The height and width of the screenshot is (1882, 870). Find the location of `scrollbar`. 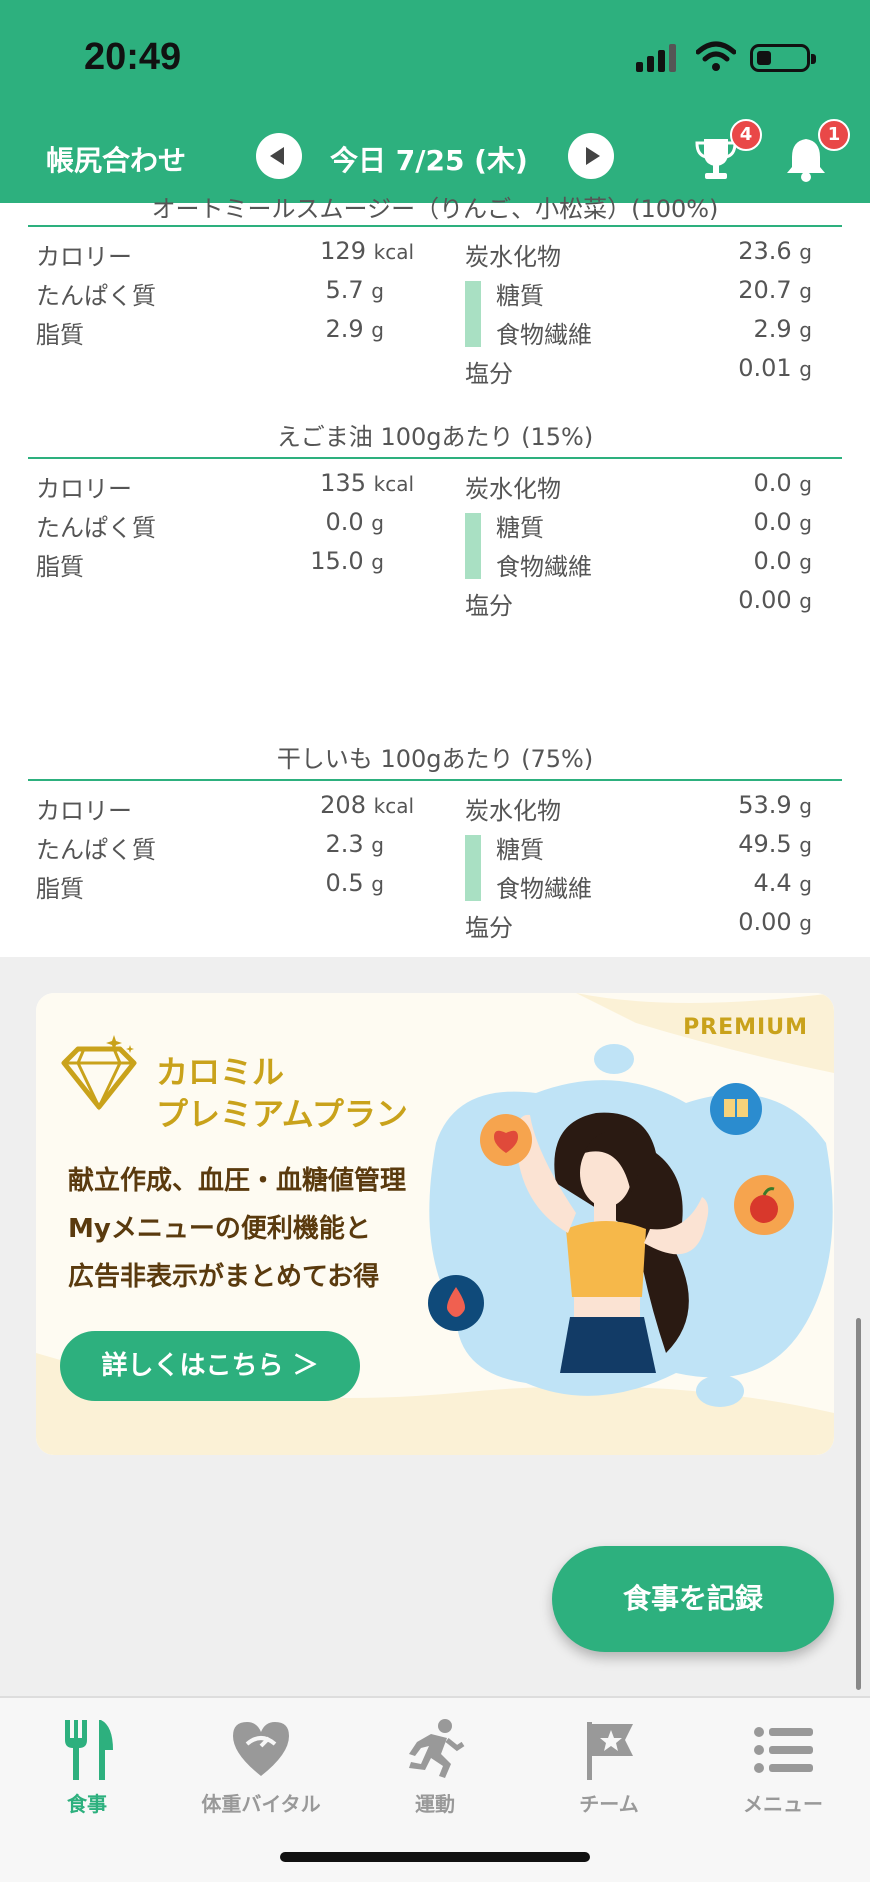

scrollbar is located at coordinates (858, 1504).